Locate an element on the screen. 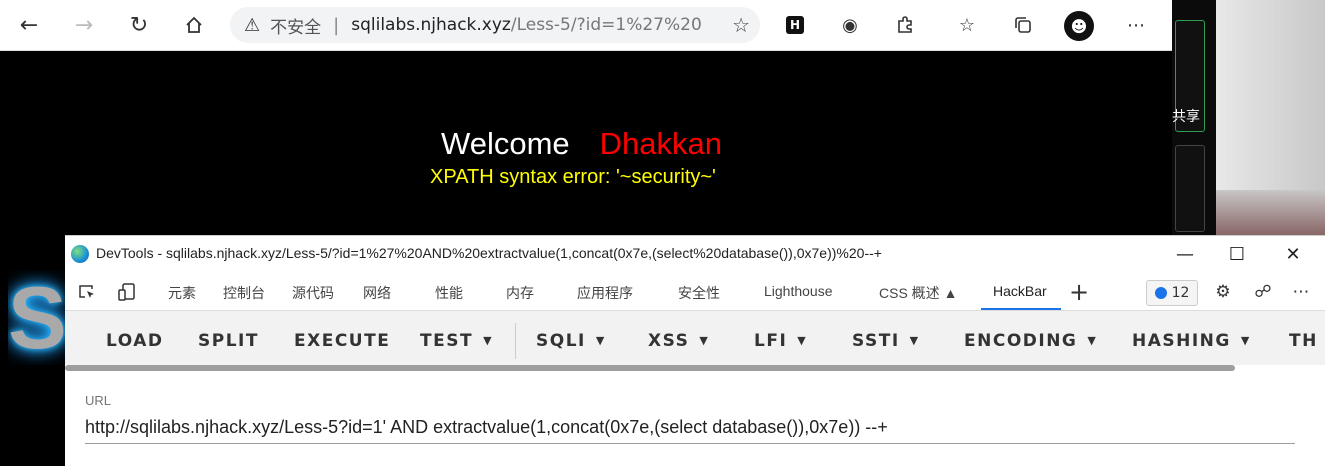 This screenshot has width=1325, height=466. puzzle-icon is located at coordinates (905, 24).